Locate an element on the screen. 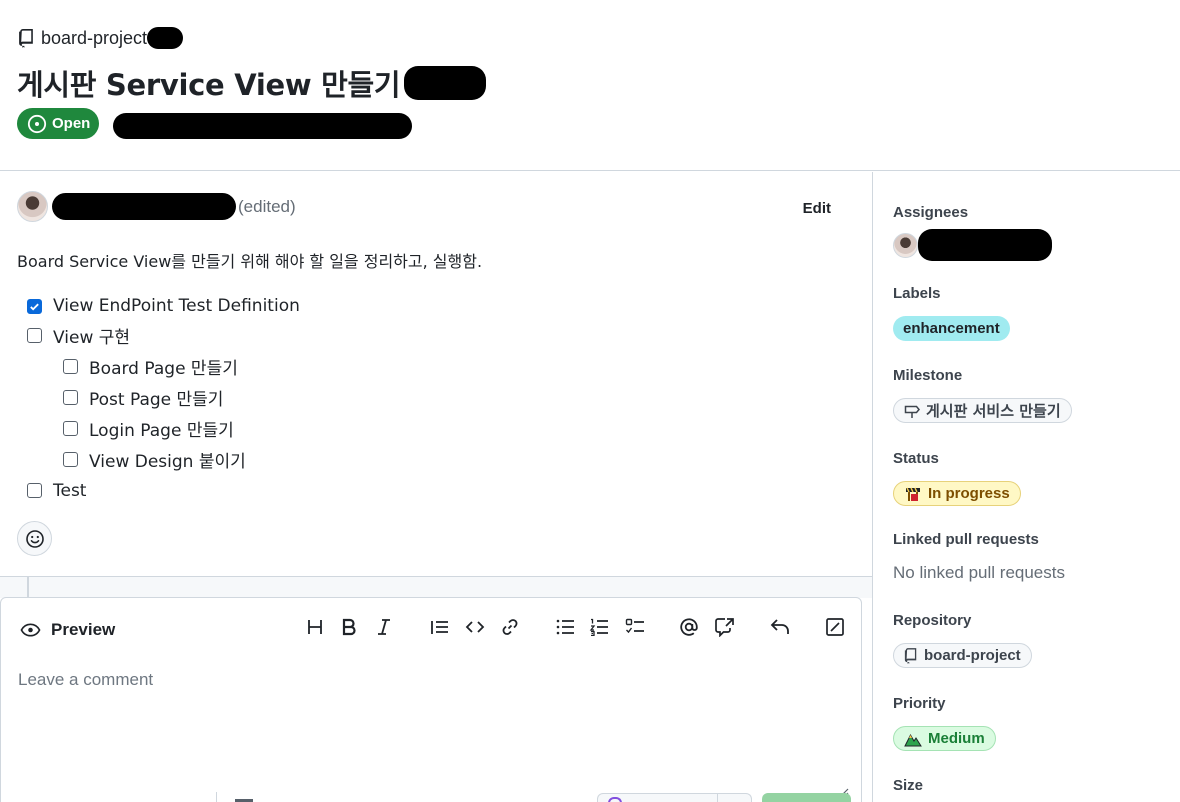 The width and height of the screenshot is (1180, 802). assignee-avatar is located at coordinates (905, 245).